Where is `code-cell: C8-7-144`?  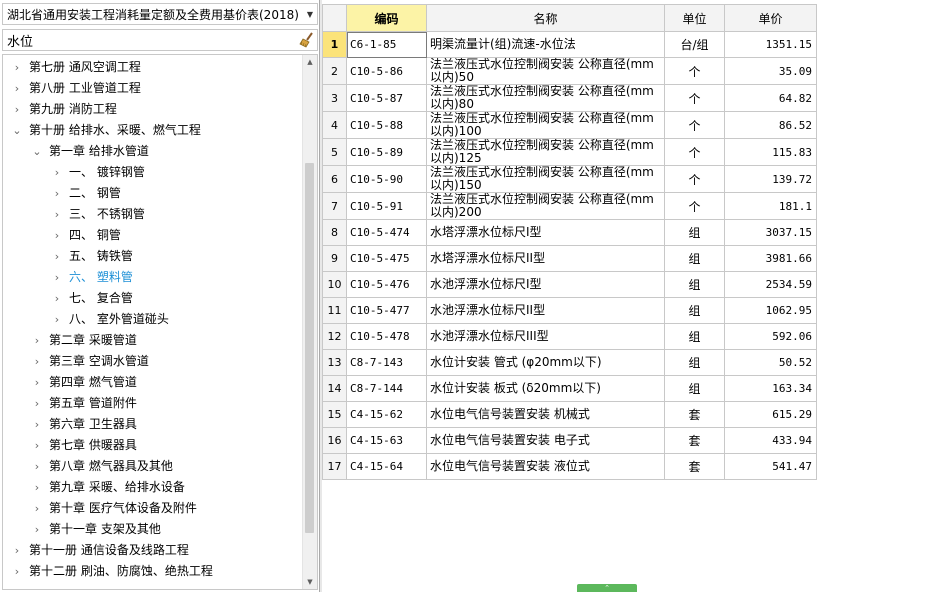 code-cell: C8-7-144 is located at coordinates (386, 388).